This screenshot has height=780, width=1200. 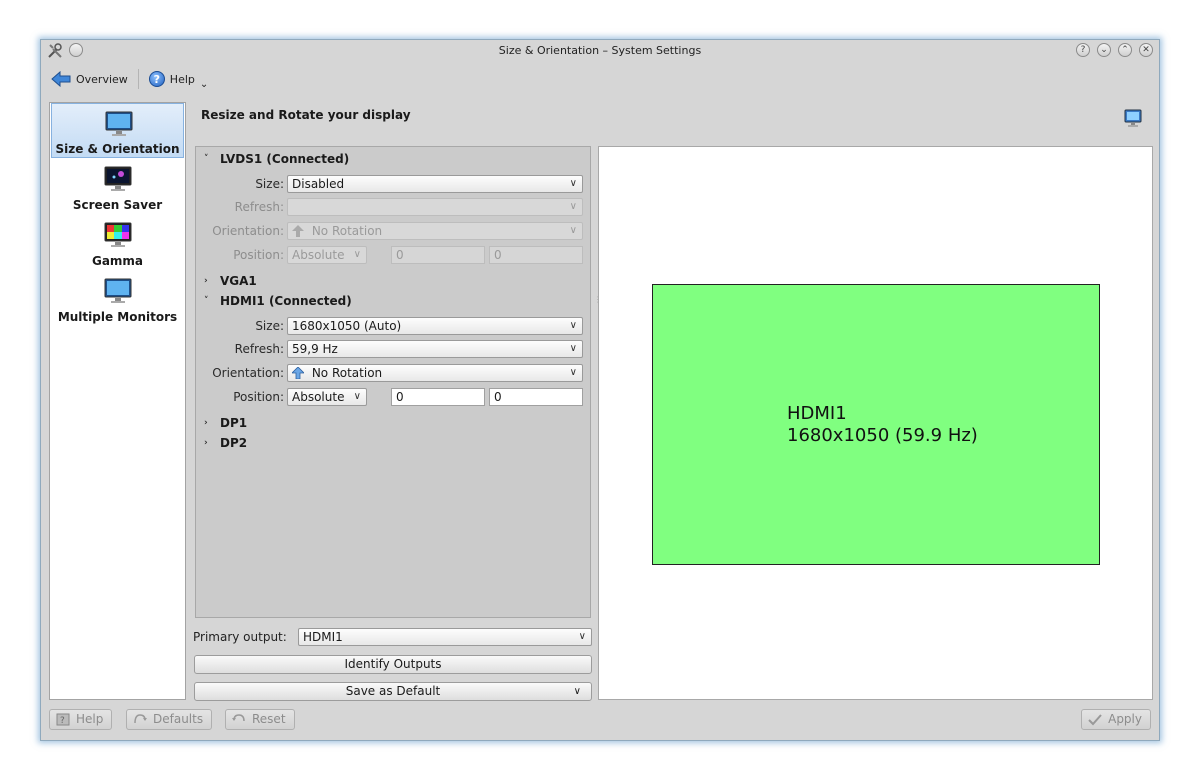 I want to click on lvds1-position-mode-value: Absolute, so click(x=318, y=255).